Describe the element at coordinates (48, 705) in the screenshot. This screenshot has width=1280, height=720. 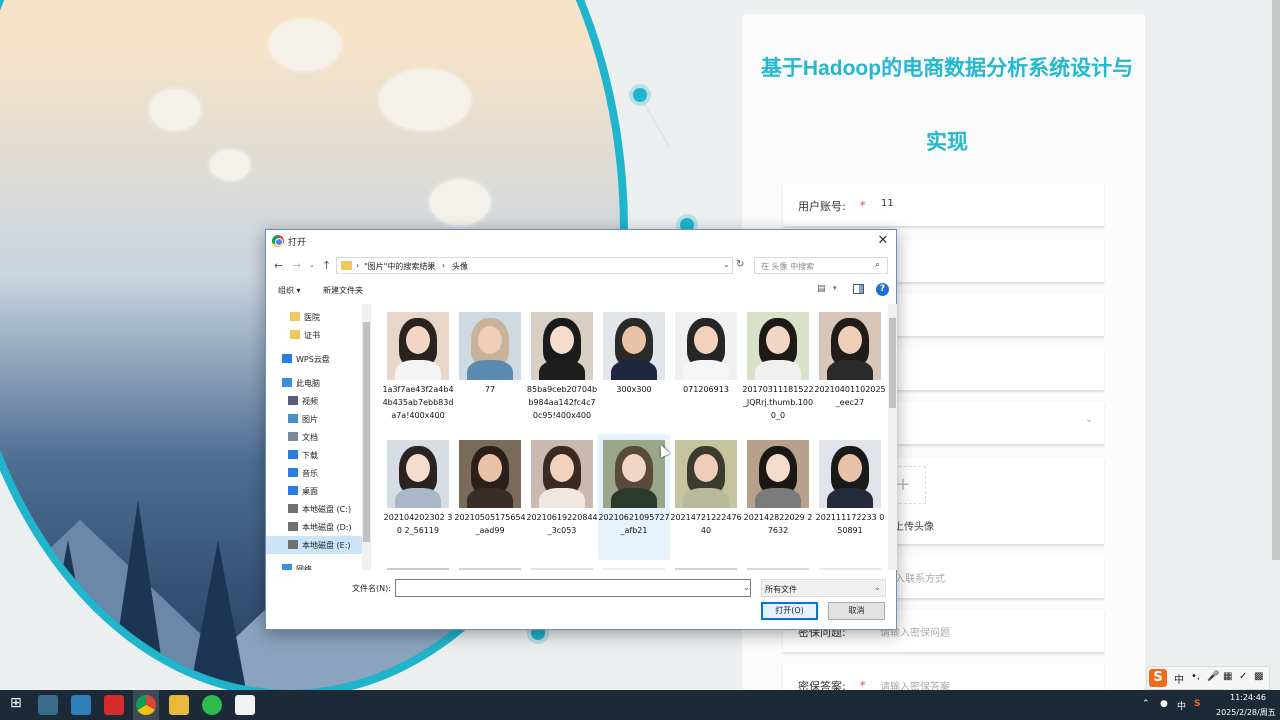
I see `settings-icon` at that location.